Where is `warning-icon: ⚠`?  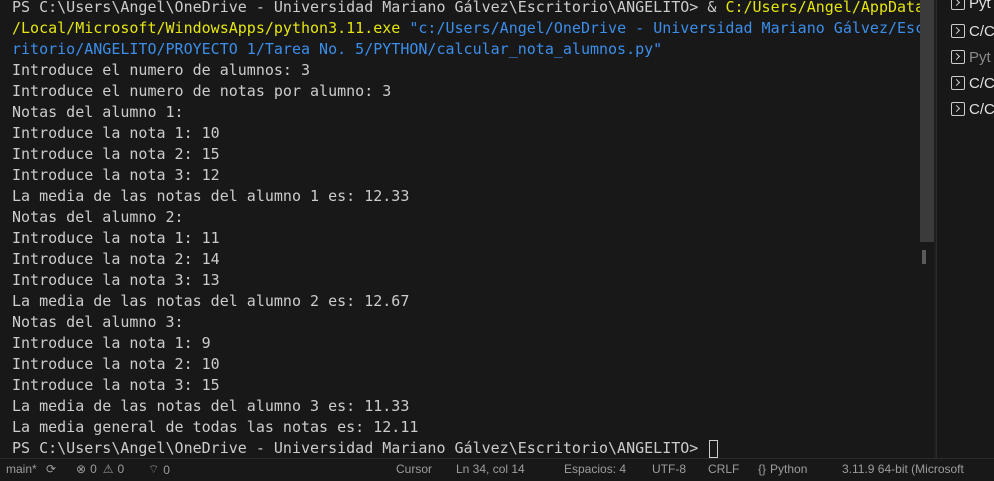
warning-icon: ⚠ is located at coordinates (108, 469).